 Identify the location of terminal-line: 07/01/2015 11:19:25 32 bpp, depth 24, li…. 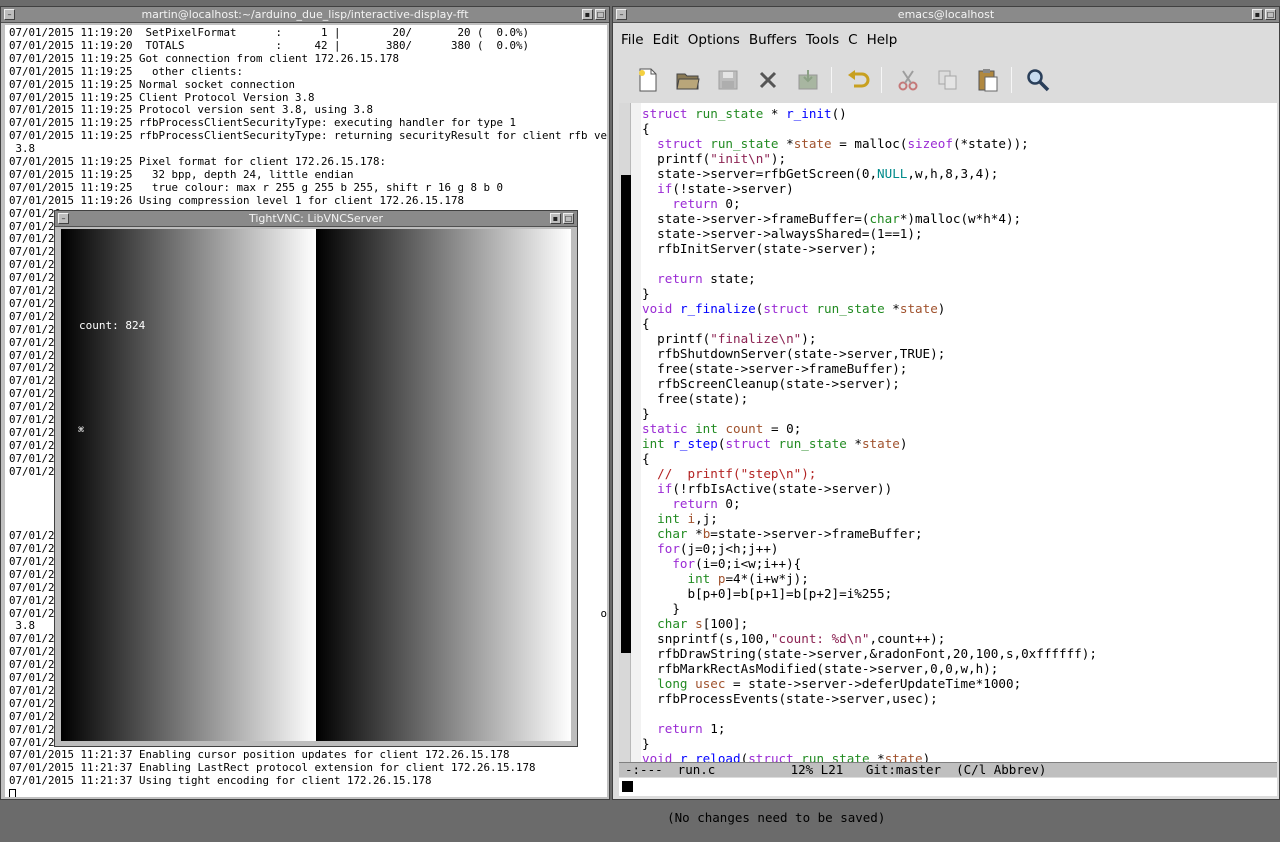
(181, 174).